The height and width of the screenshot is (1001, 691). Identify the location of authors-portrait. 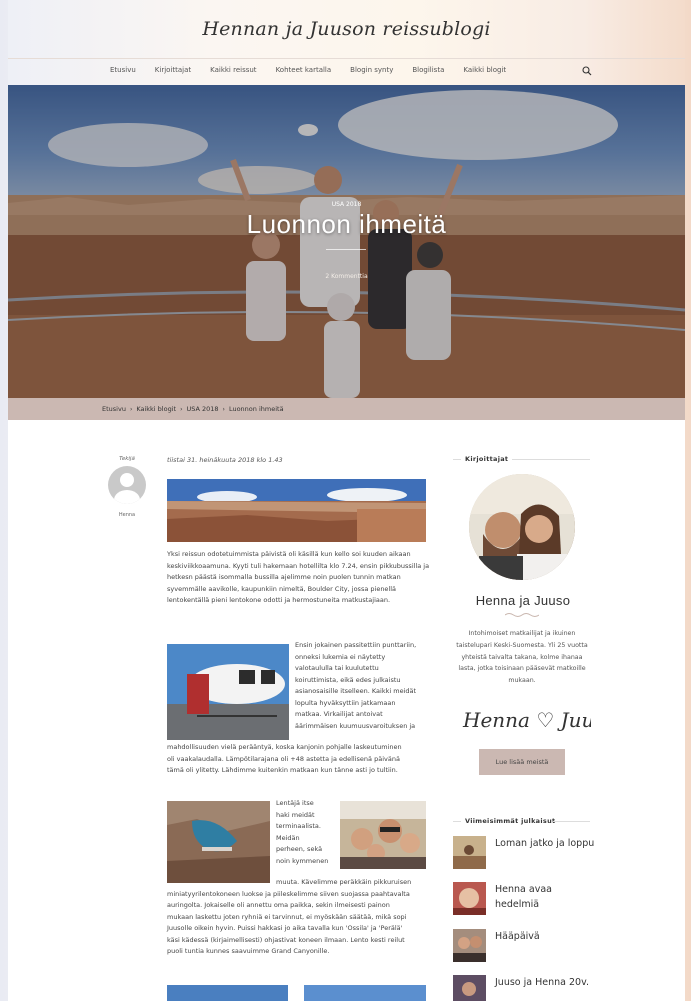
(522, 527).